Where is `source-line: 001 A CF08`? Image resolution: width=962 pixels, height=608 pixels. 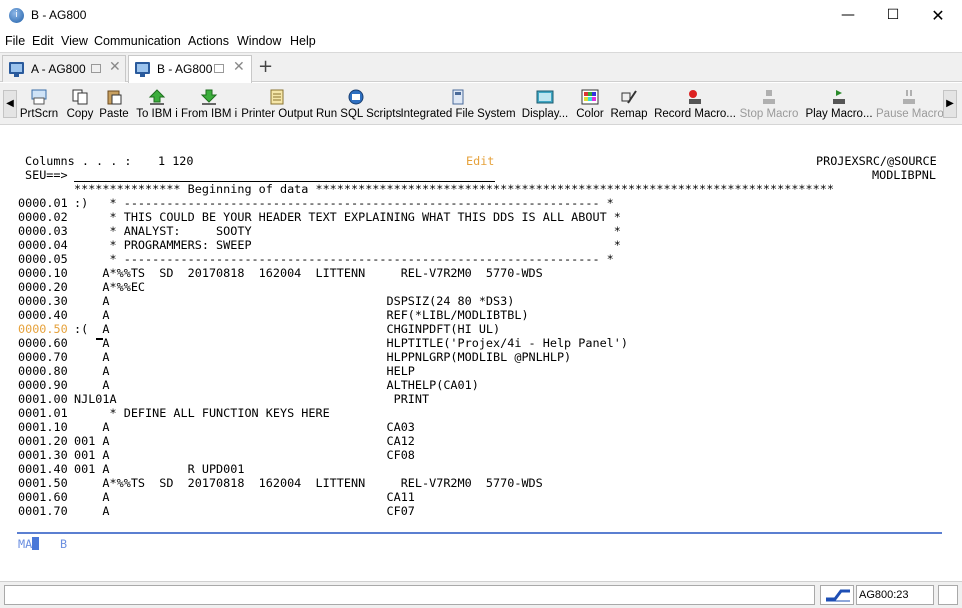
source-line: 001 A CF08 is located at coordinates (244, 455).